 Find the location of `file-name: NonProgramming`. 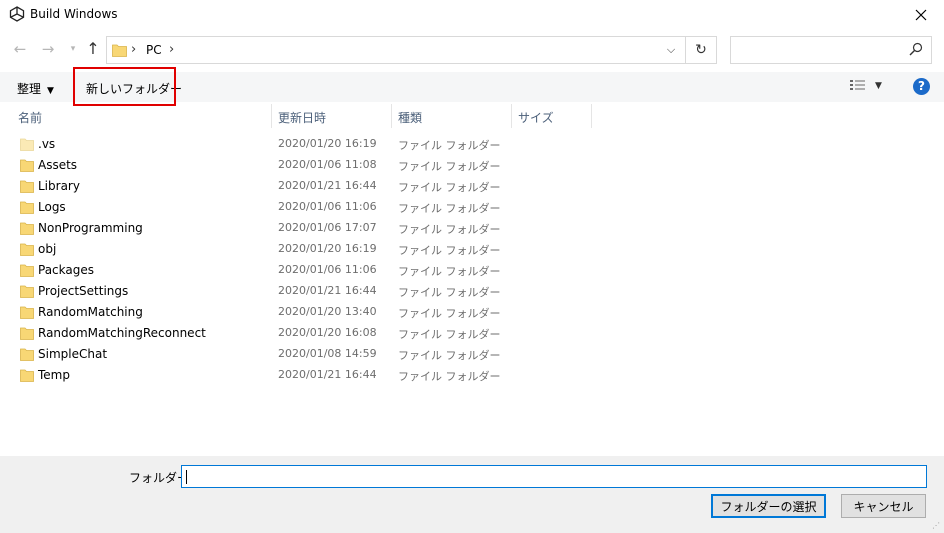

file-name: NonProgramming is located at coordinates (90, 228).